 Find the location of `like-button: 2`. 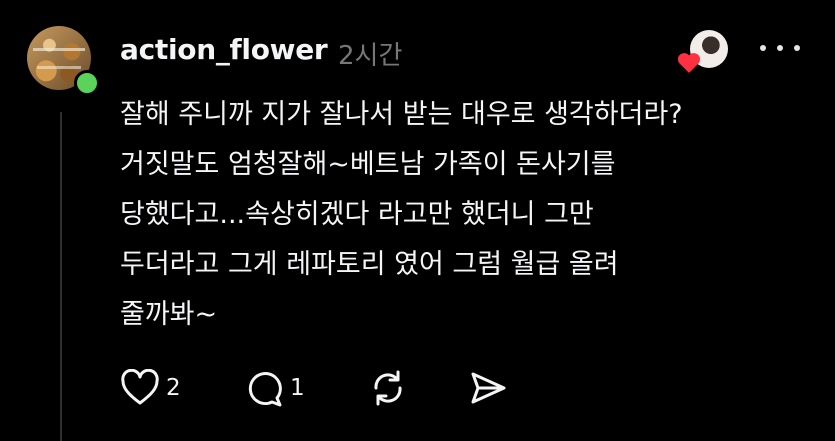

like-button: 2 is located at coordinates (150, 388).